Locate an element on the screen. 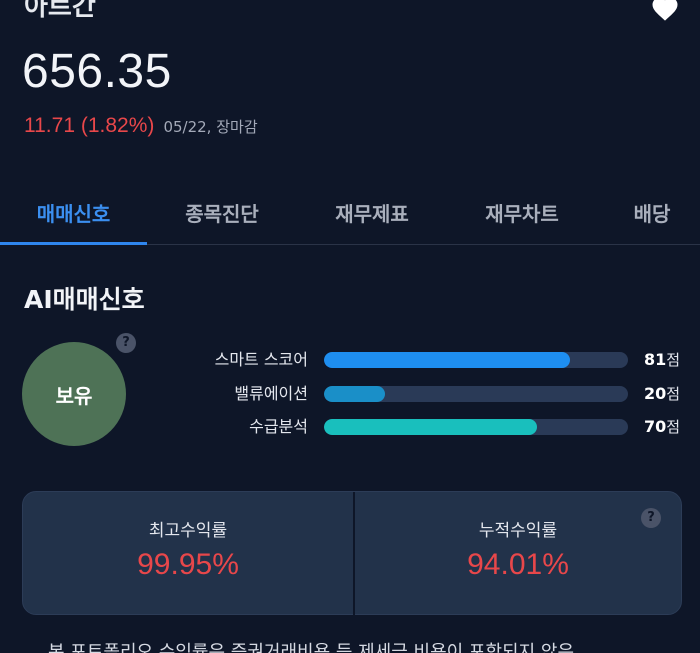 This screenshot has height=653, width=700. cumulative-return-label: 누적수익률 is located at coordinates (518, 531).